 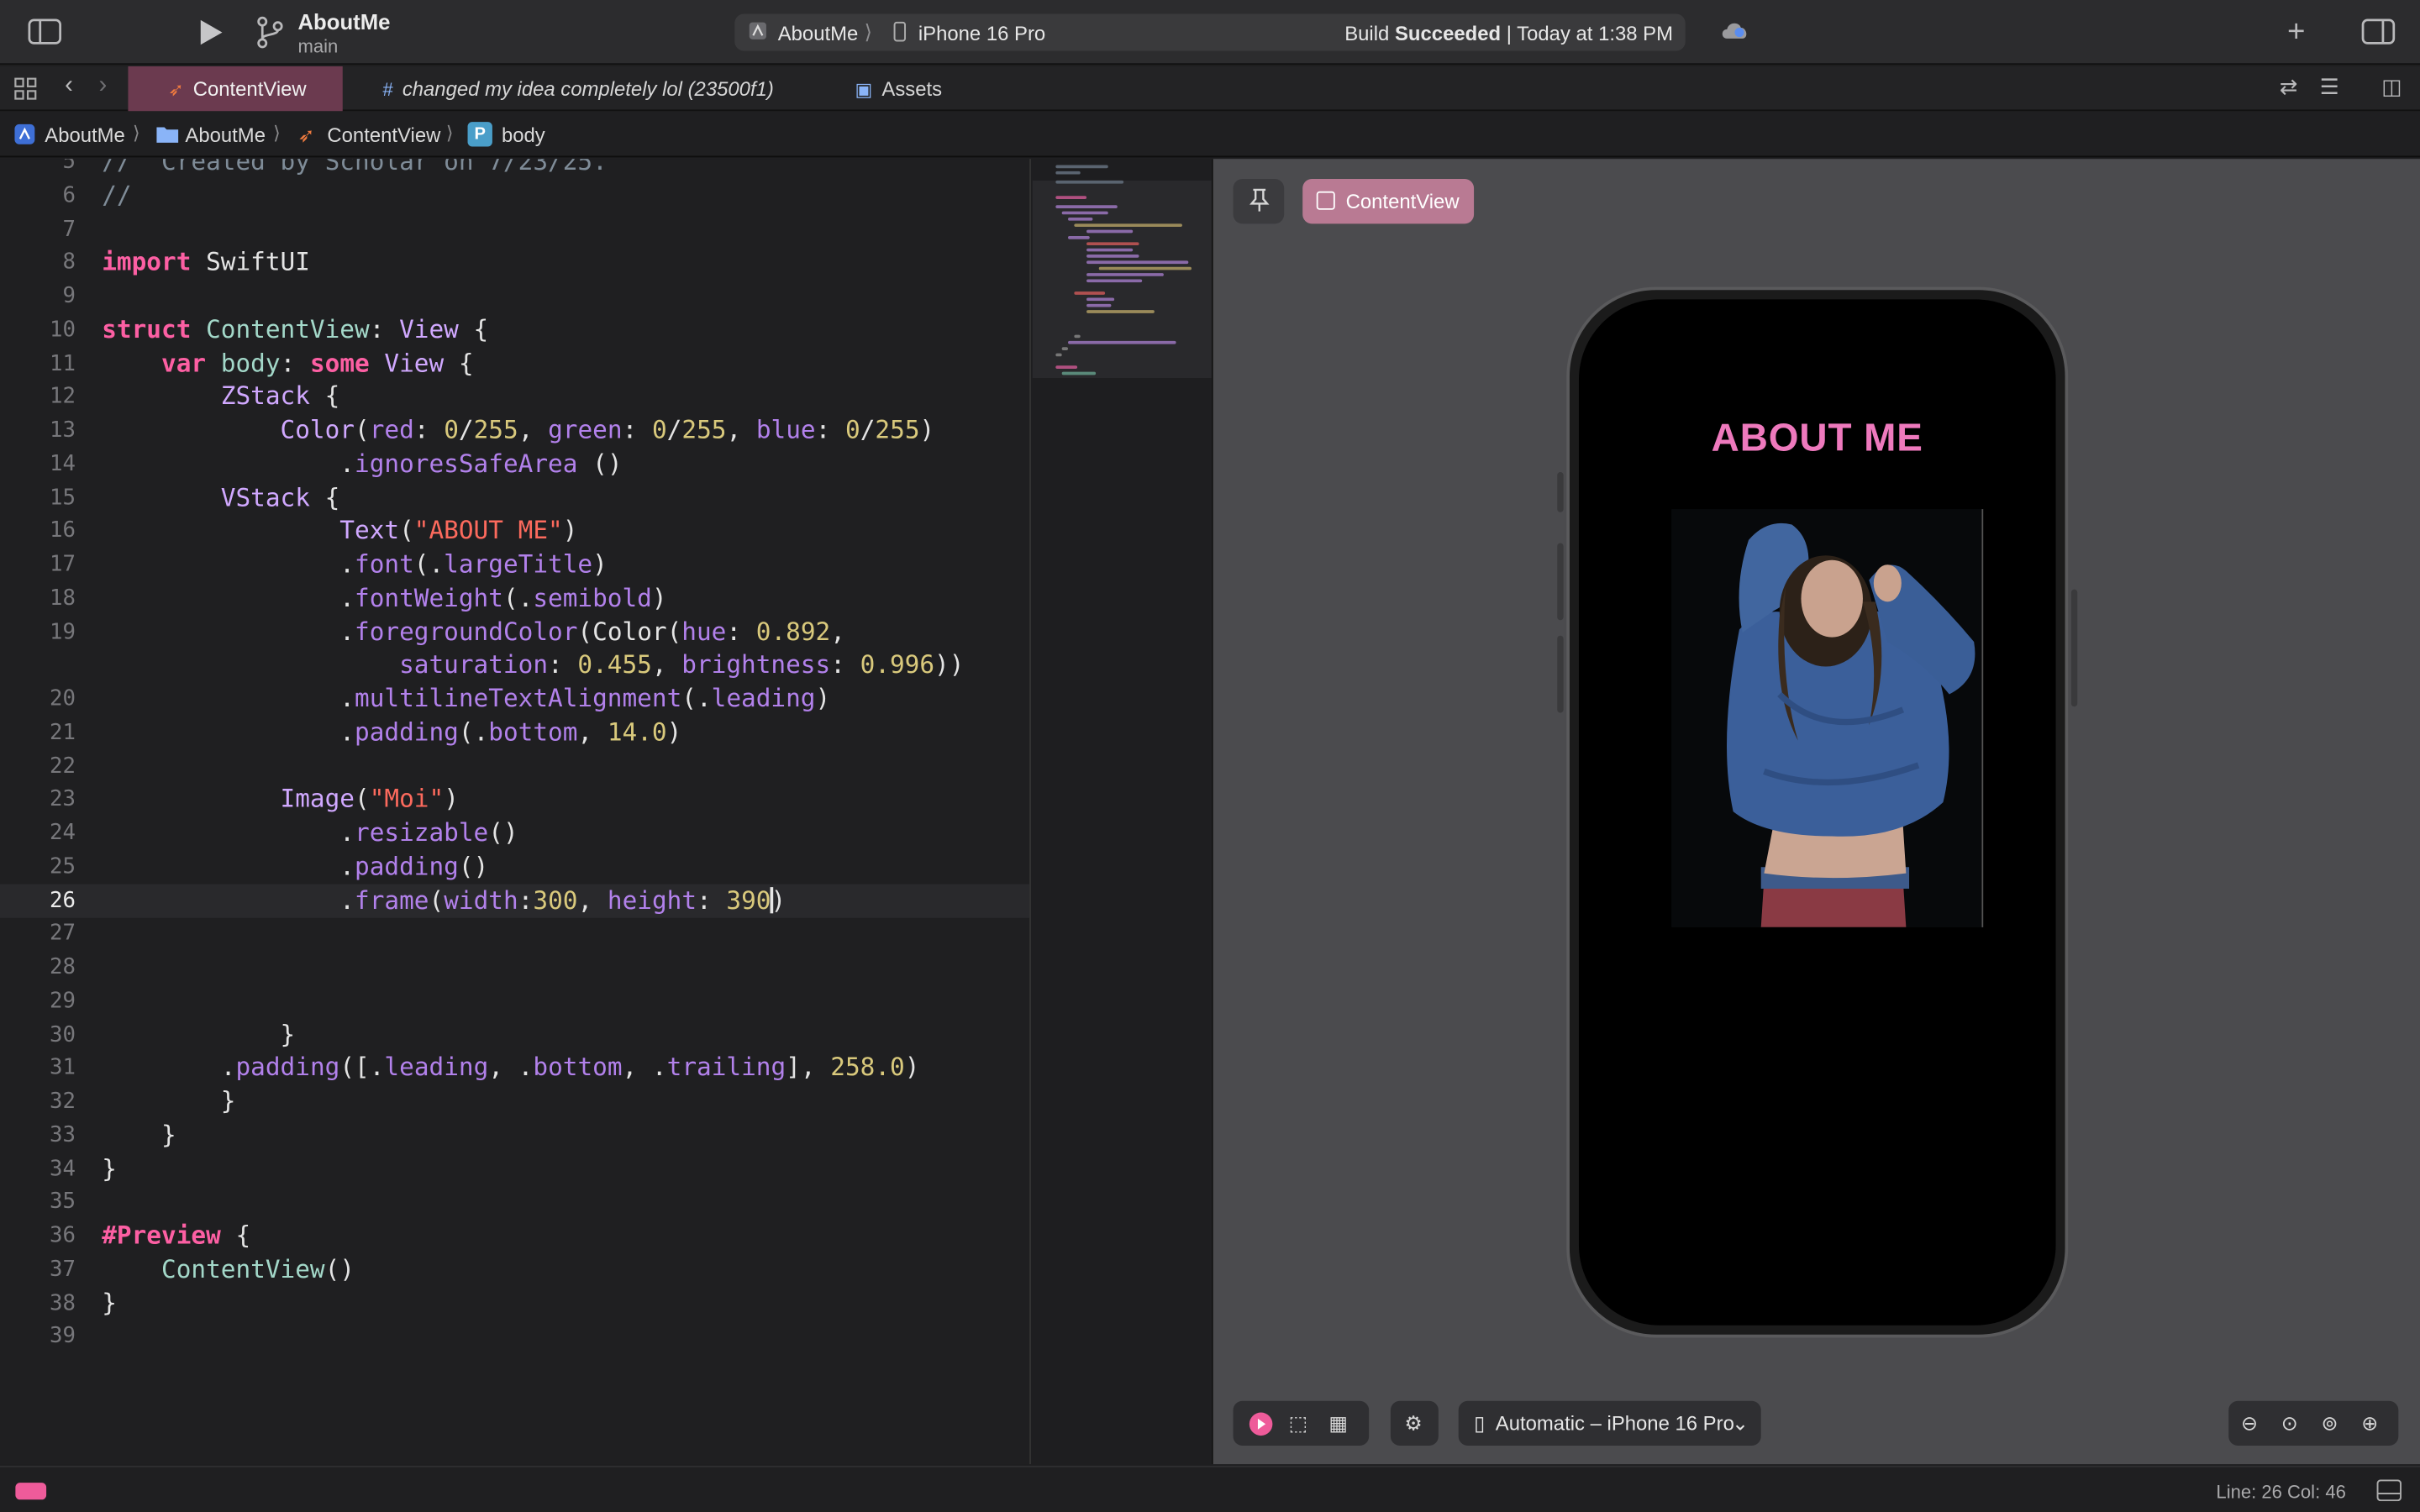 What do you see at coordinates (982, 33) in the screenshot?
I see `scheme-device: iPhone 16 Pro` at bounding box center [982, 33].